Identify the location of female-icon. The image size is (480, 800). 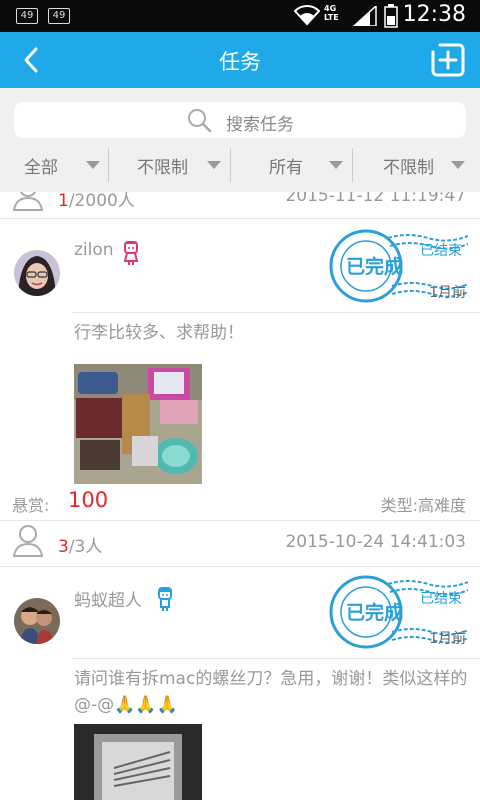
(131, 253).